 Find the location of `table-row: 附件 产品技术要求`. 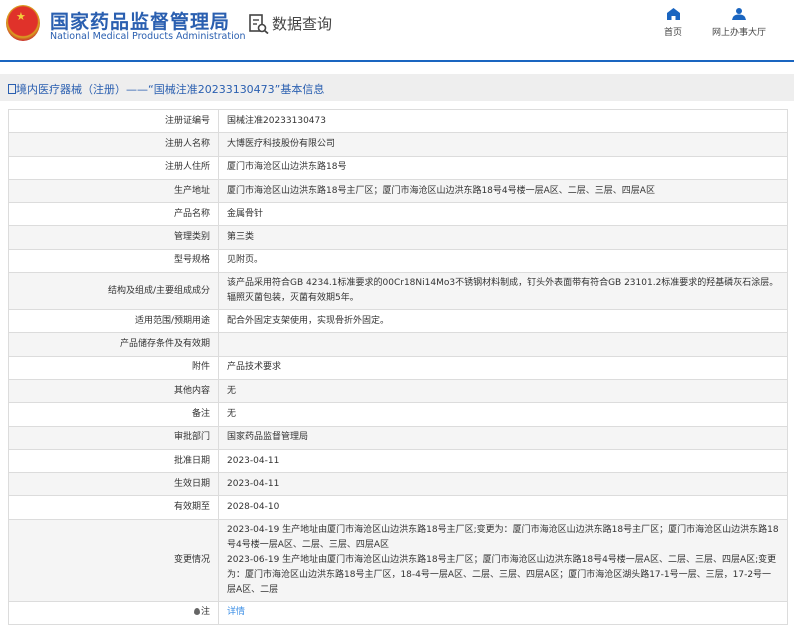

table-row: 附件 产品技术要求 is located at coordinates (398, 367).